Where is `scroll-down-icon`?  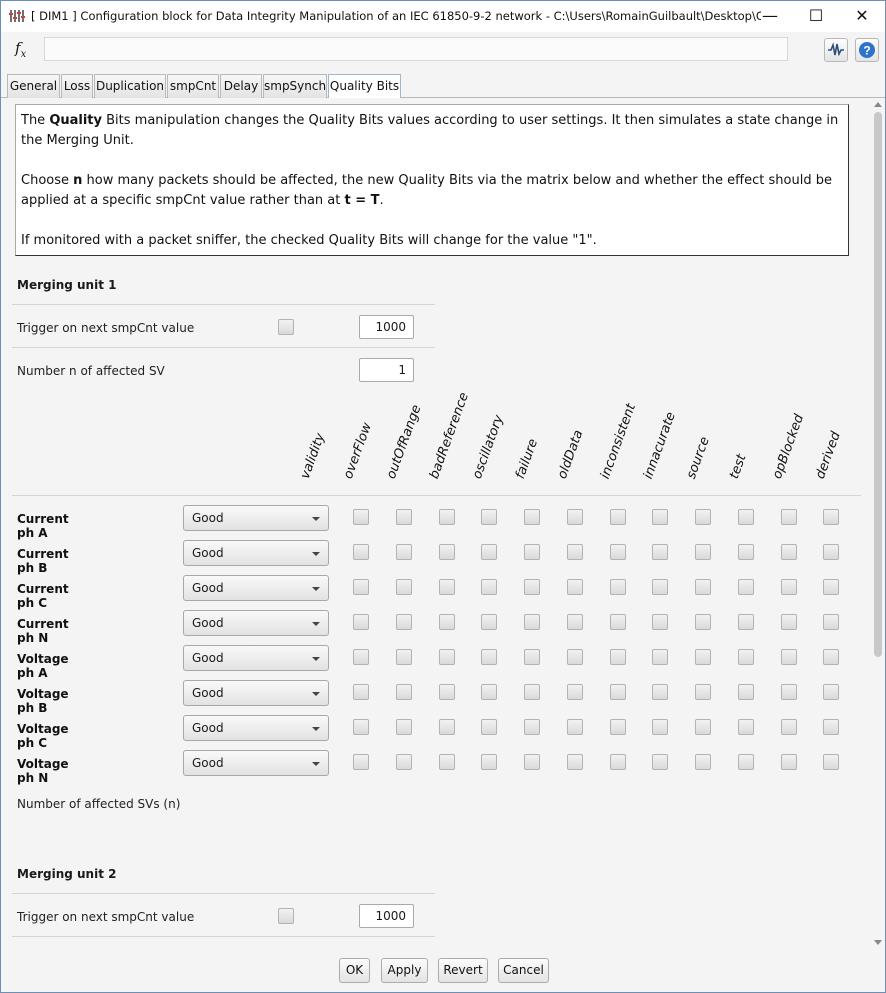 scroll-down-icon is located at coordinates (878, 942).